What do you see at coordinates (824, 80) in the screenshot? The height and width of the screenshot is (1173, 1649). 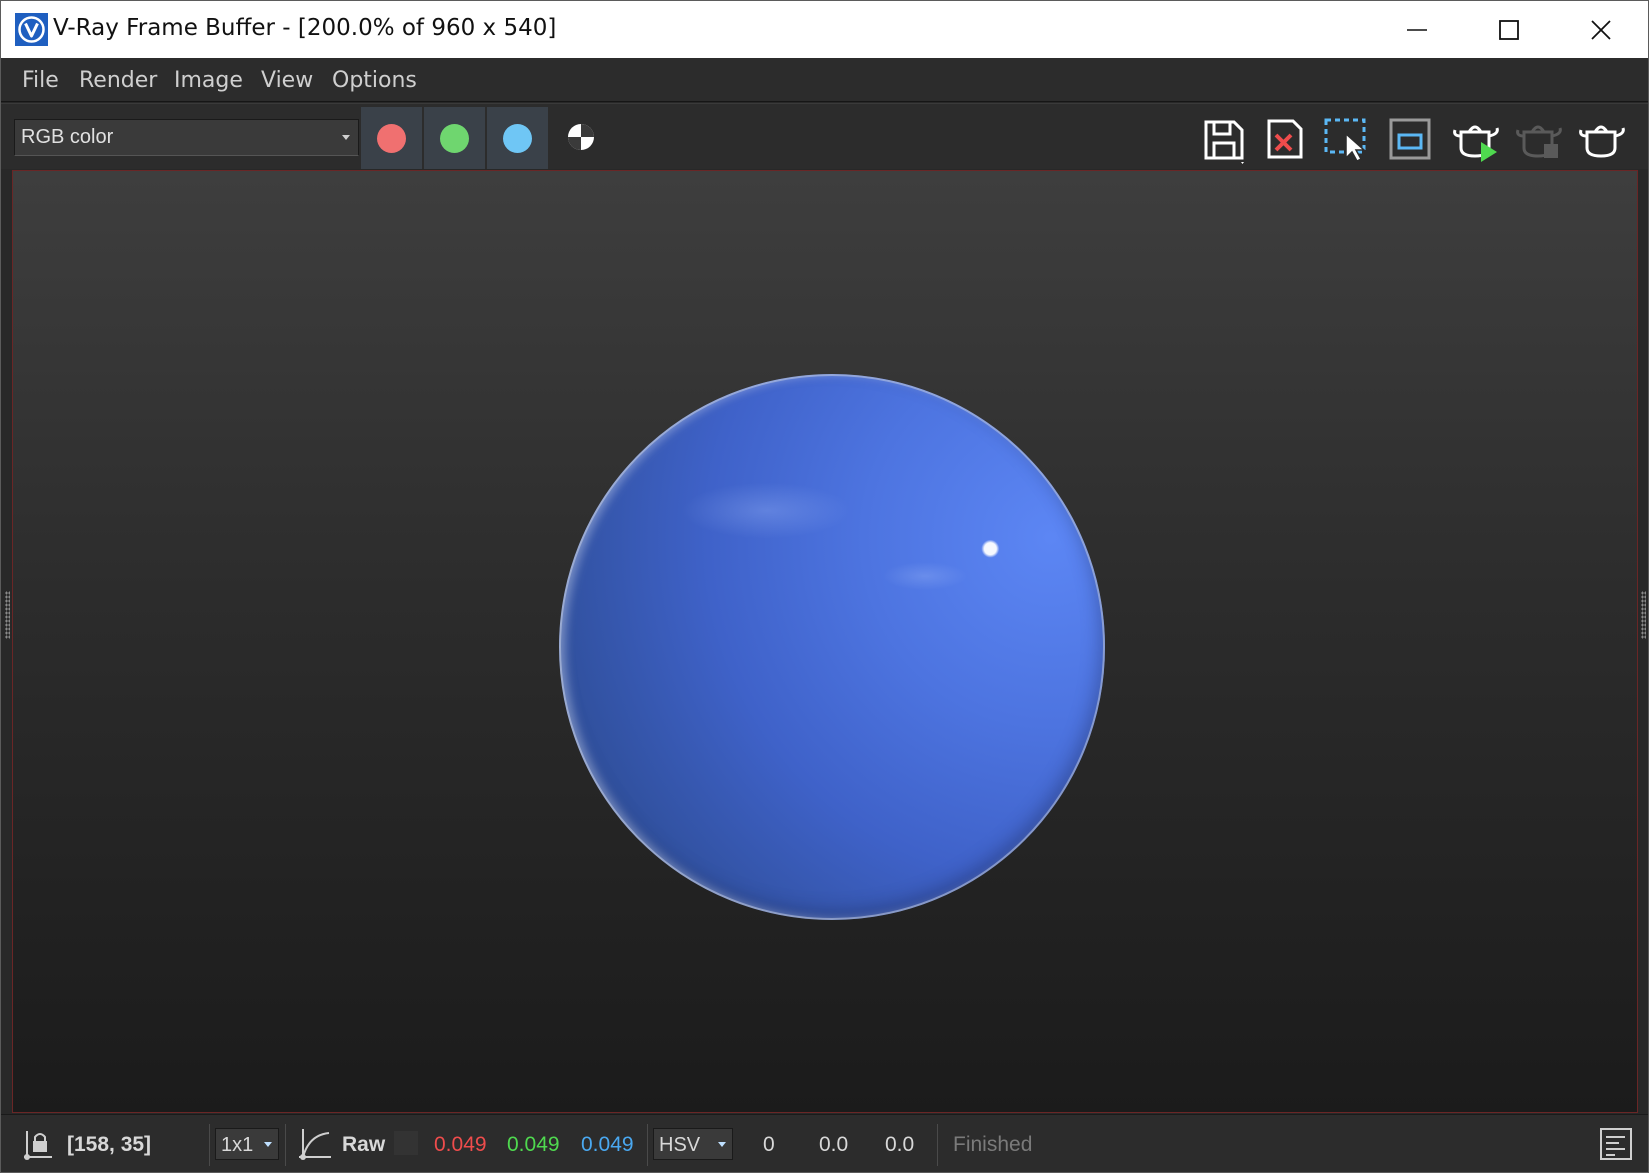 I see `menu-bar: File Render Image View Options` at bounding box center [824, 80].